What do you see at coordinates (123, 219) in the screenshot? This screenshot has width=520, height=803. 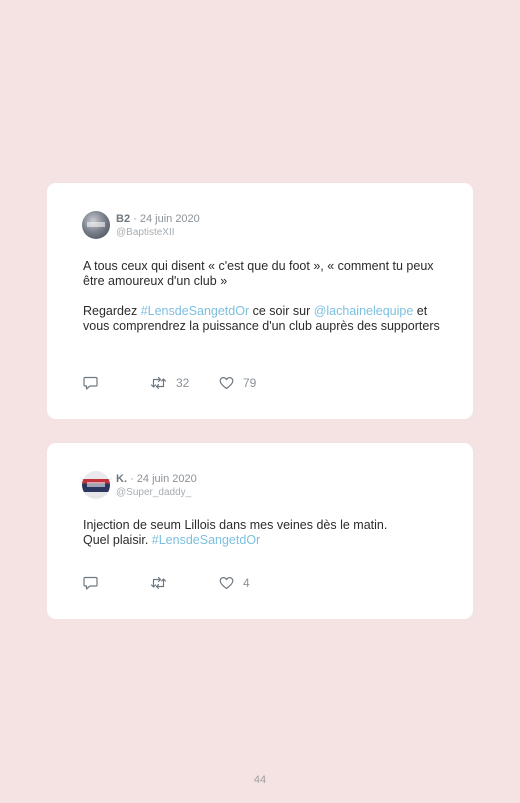 I see `display-name: B2` at bounding box center [123, 219].